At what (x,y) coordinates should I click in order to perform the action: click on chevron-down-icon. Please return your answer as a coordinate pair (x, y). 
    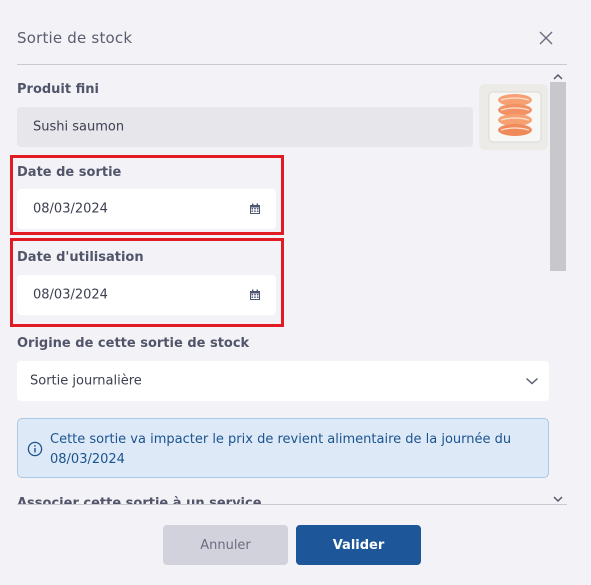
    Looking at the image, I should click on (532, 381).